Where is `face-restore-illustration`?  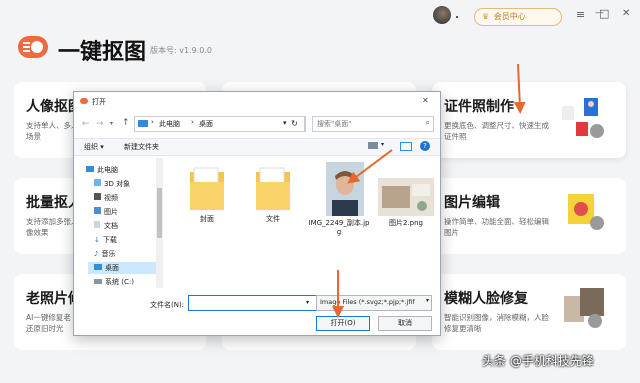 face-restore-illustration is located at coordinates (587, 309).